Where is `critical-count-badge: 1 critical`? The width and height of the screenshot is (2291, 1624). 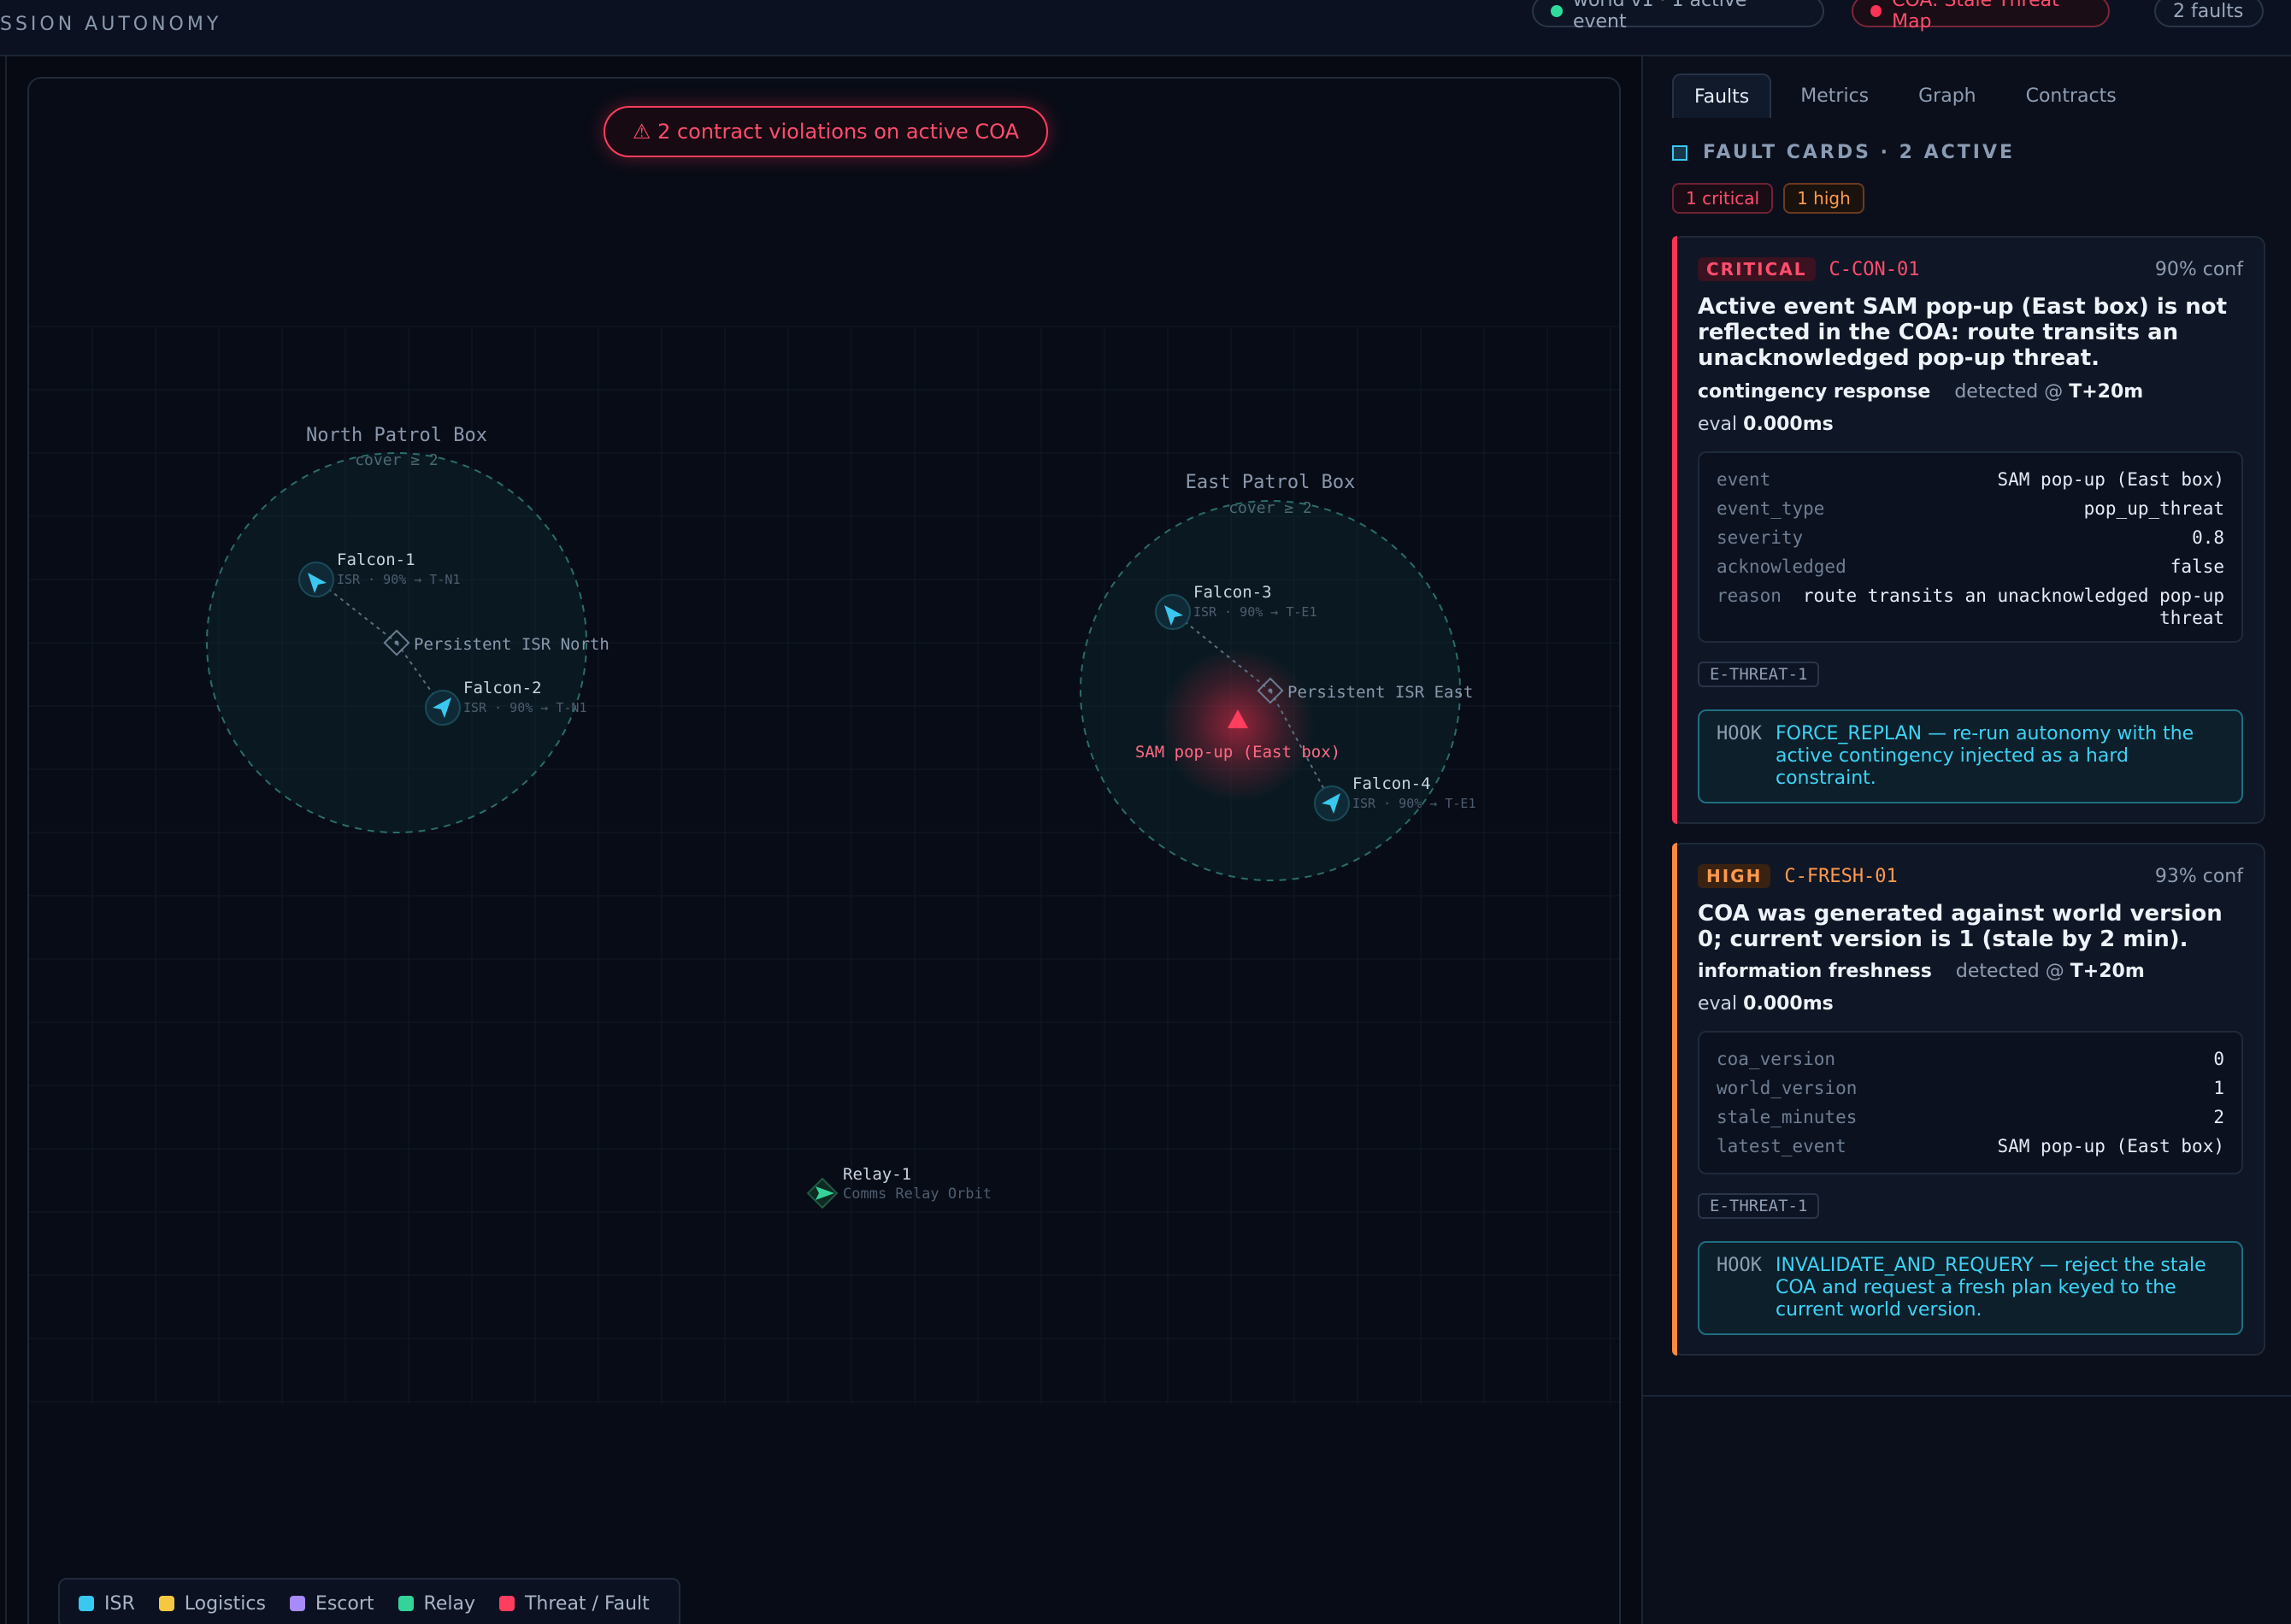 critical-count-badge: 1 critical is located at coordinates (1723, 198).